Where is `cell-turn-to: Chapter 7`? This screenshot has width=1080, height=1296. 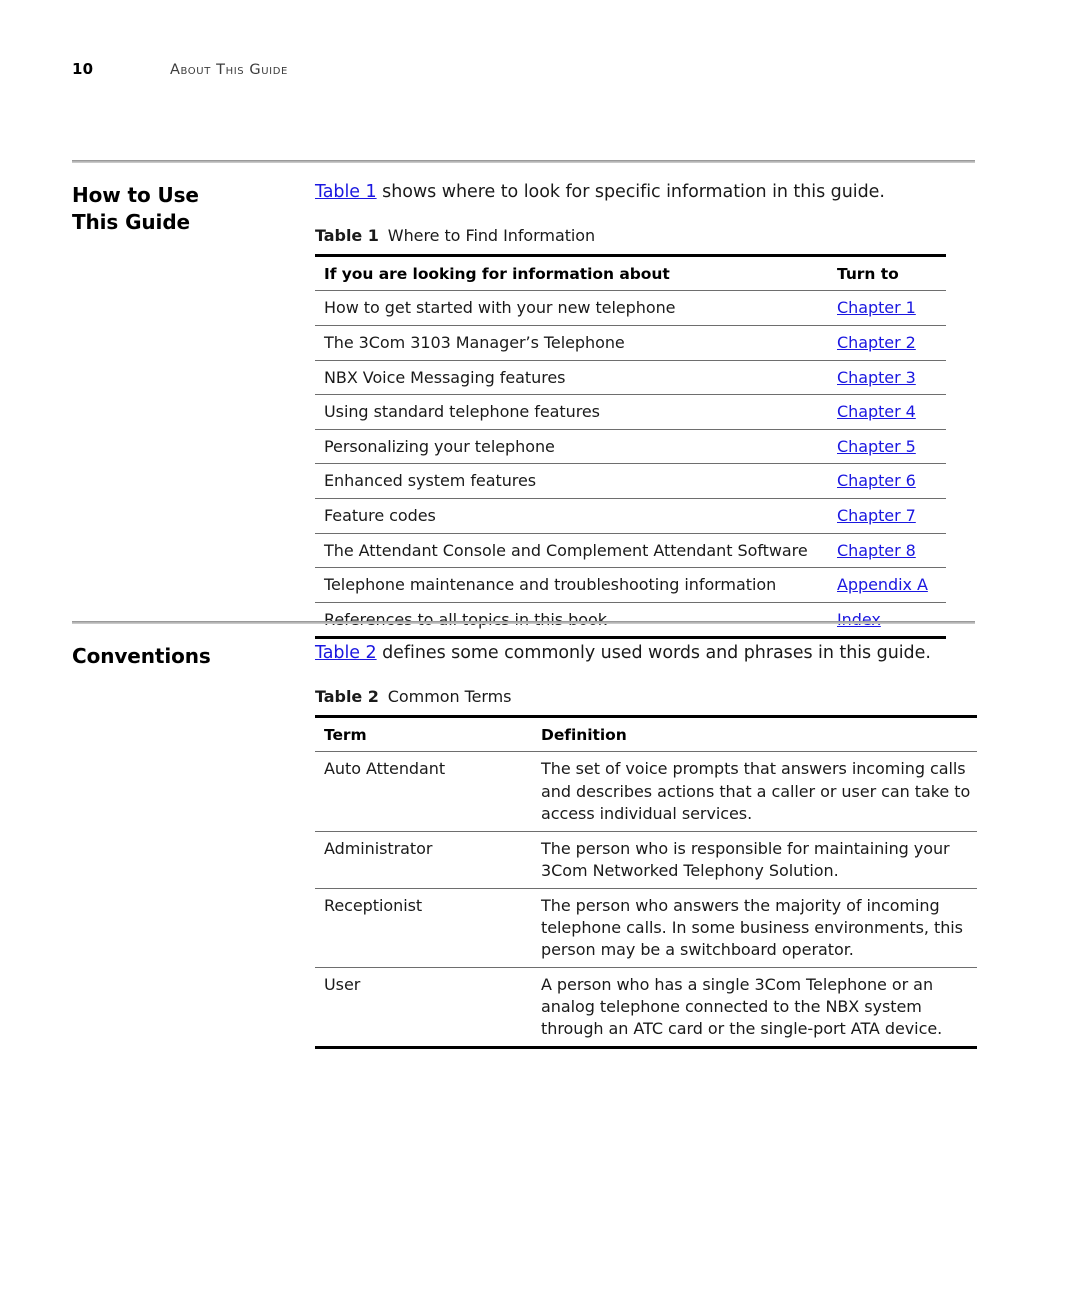 cell-turn-to: Chapter 7 is located at coordinates (886, 516).